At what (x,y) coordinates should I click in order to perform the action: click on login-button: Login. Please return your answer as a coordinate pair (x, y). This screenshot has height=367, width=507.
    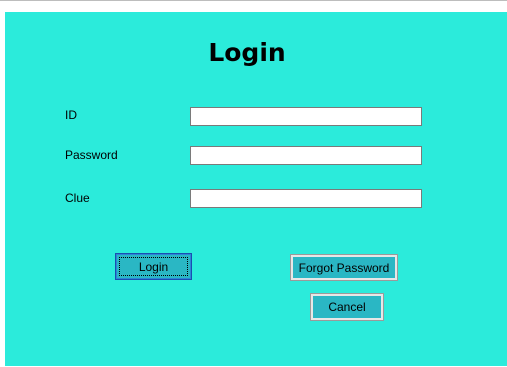
    Looking at the image, I should click on (153, 266).